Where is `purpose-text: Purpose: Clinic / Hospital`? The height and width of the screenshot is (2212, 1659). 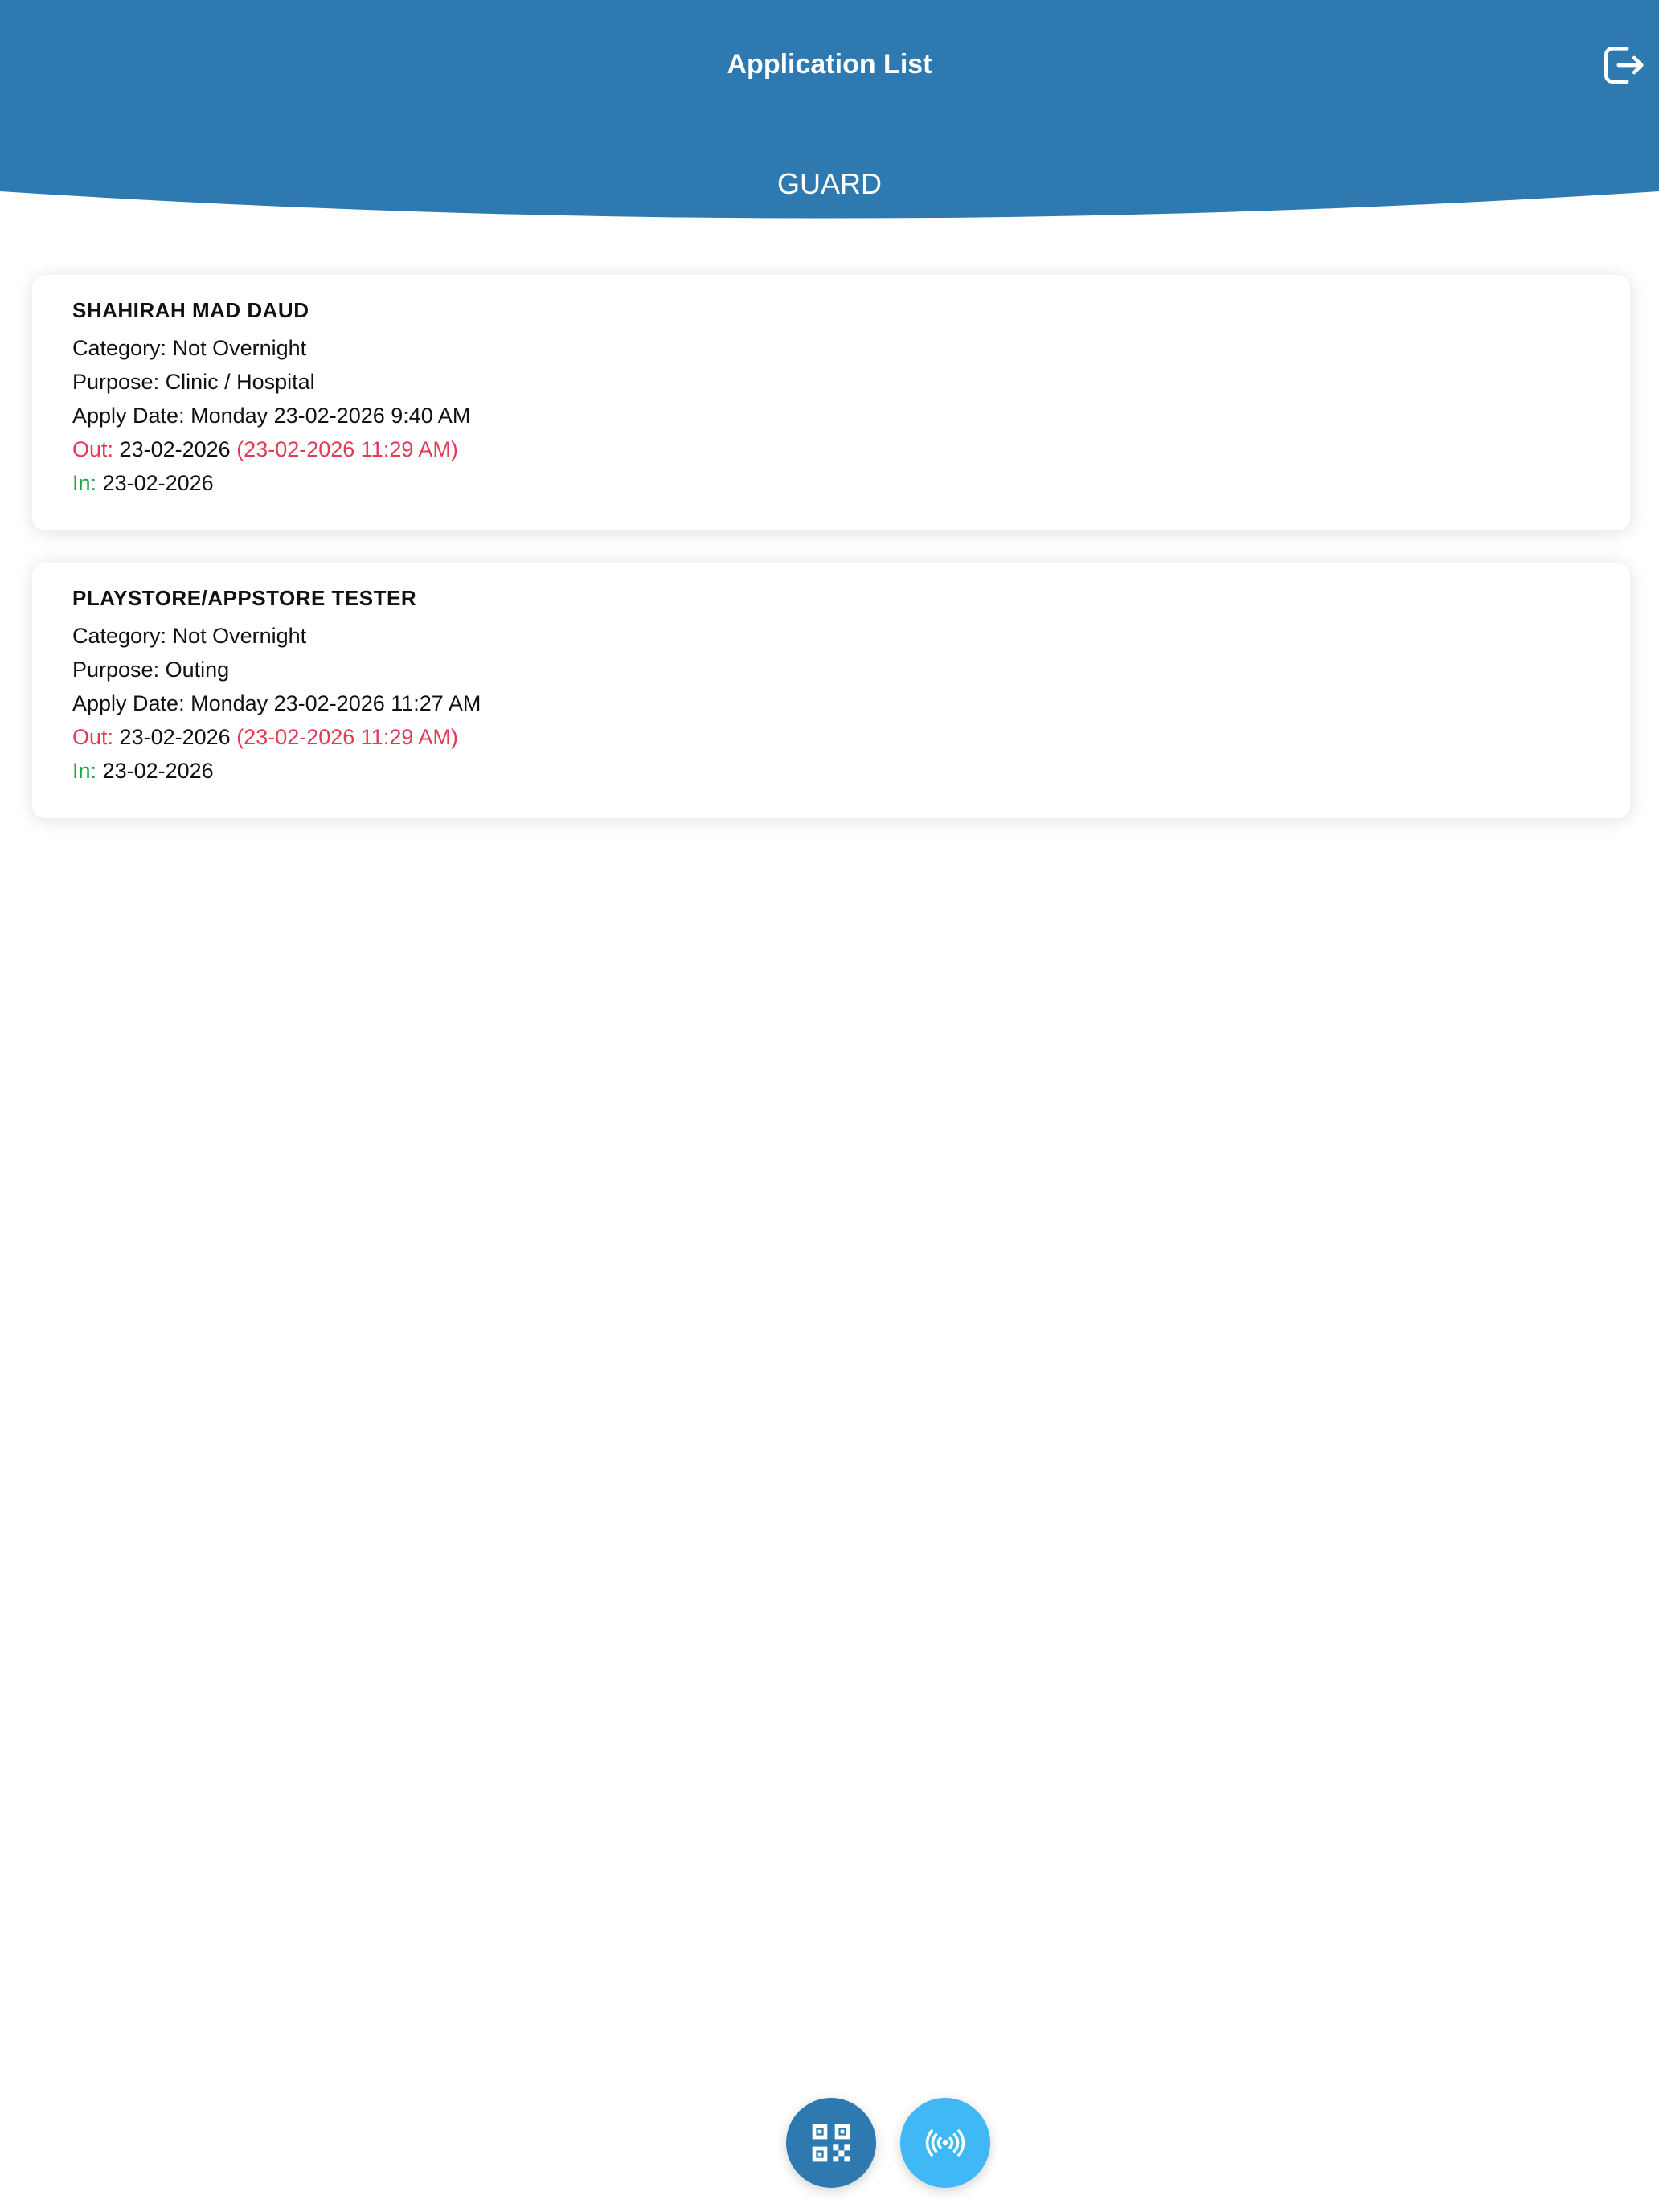 purpose-text: Purpose: Clinic / Hospital is located at coordinates (193, 382).